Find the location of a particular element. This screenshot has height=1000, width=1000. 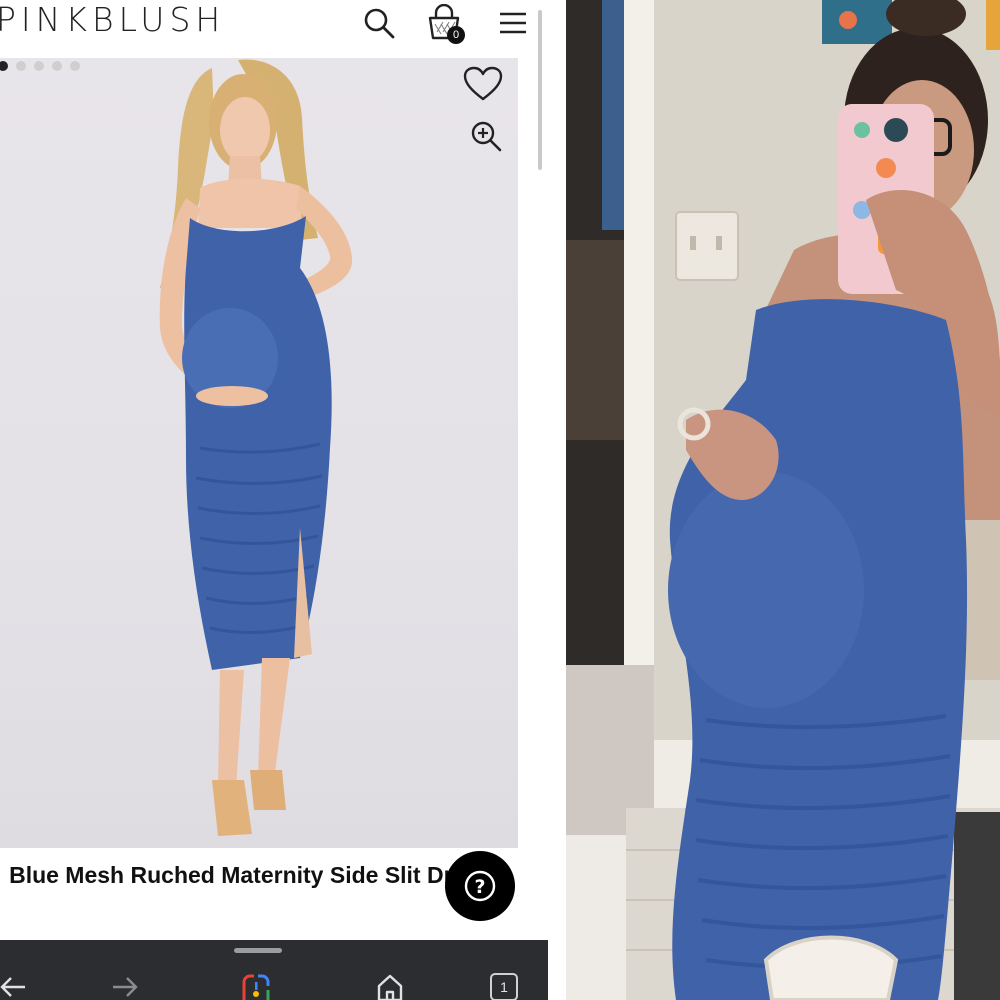

browser-bottom-bar: 1 is located at coordinates (274, 970).